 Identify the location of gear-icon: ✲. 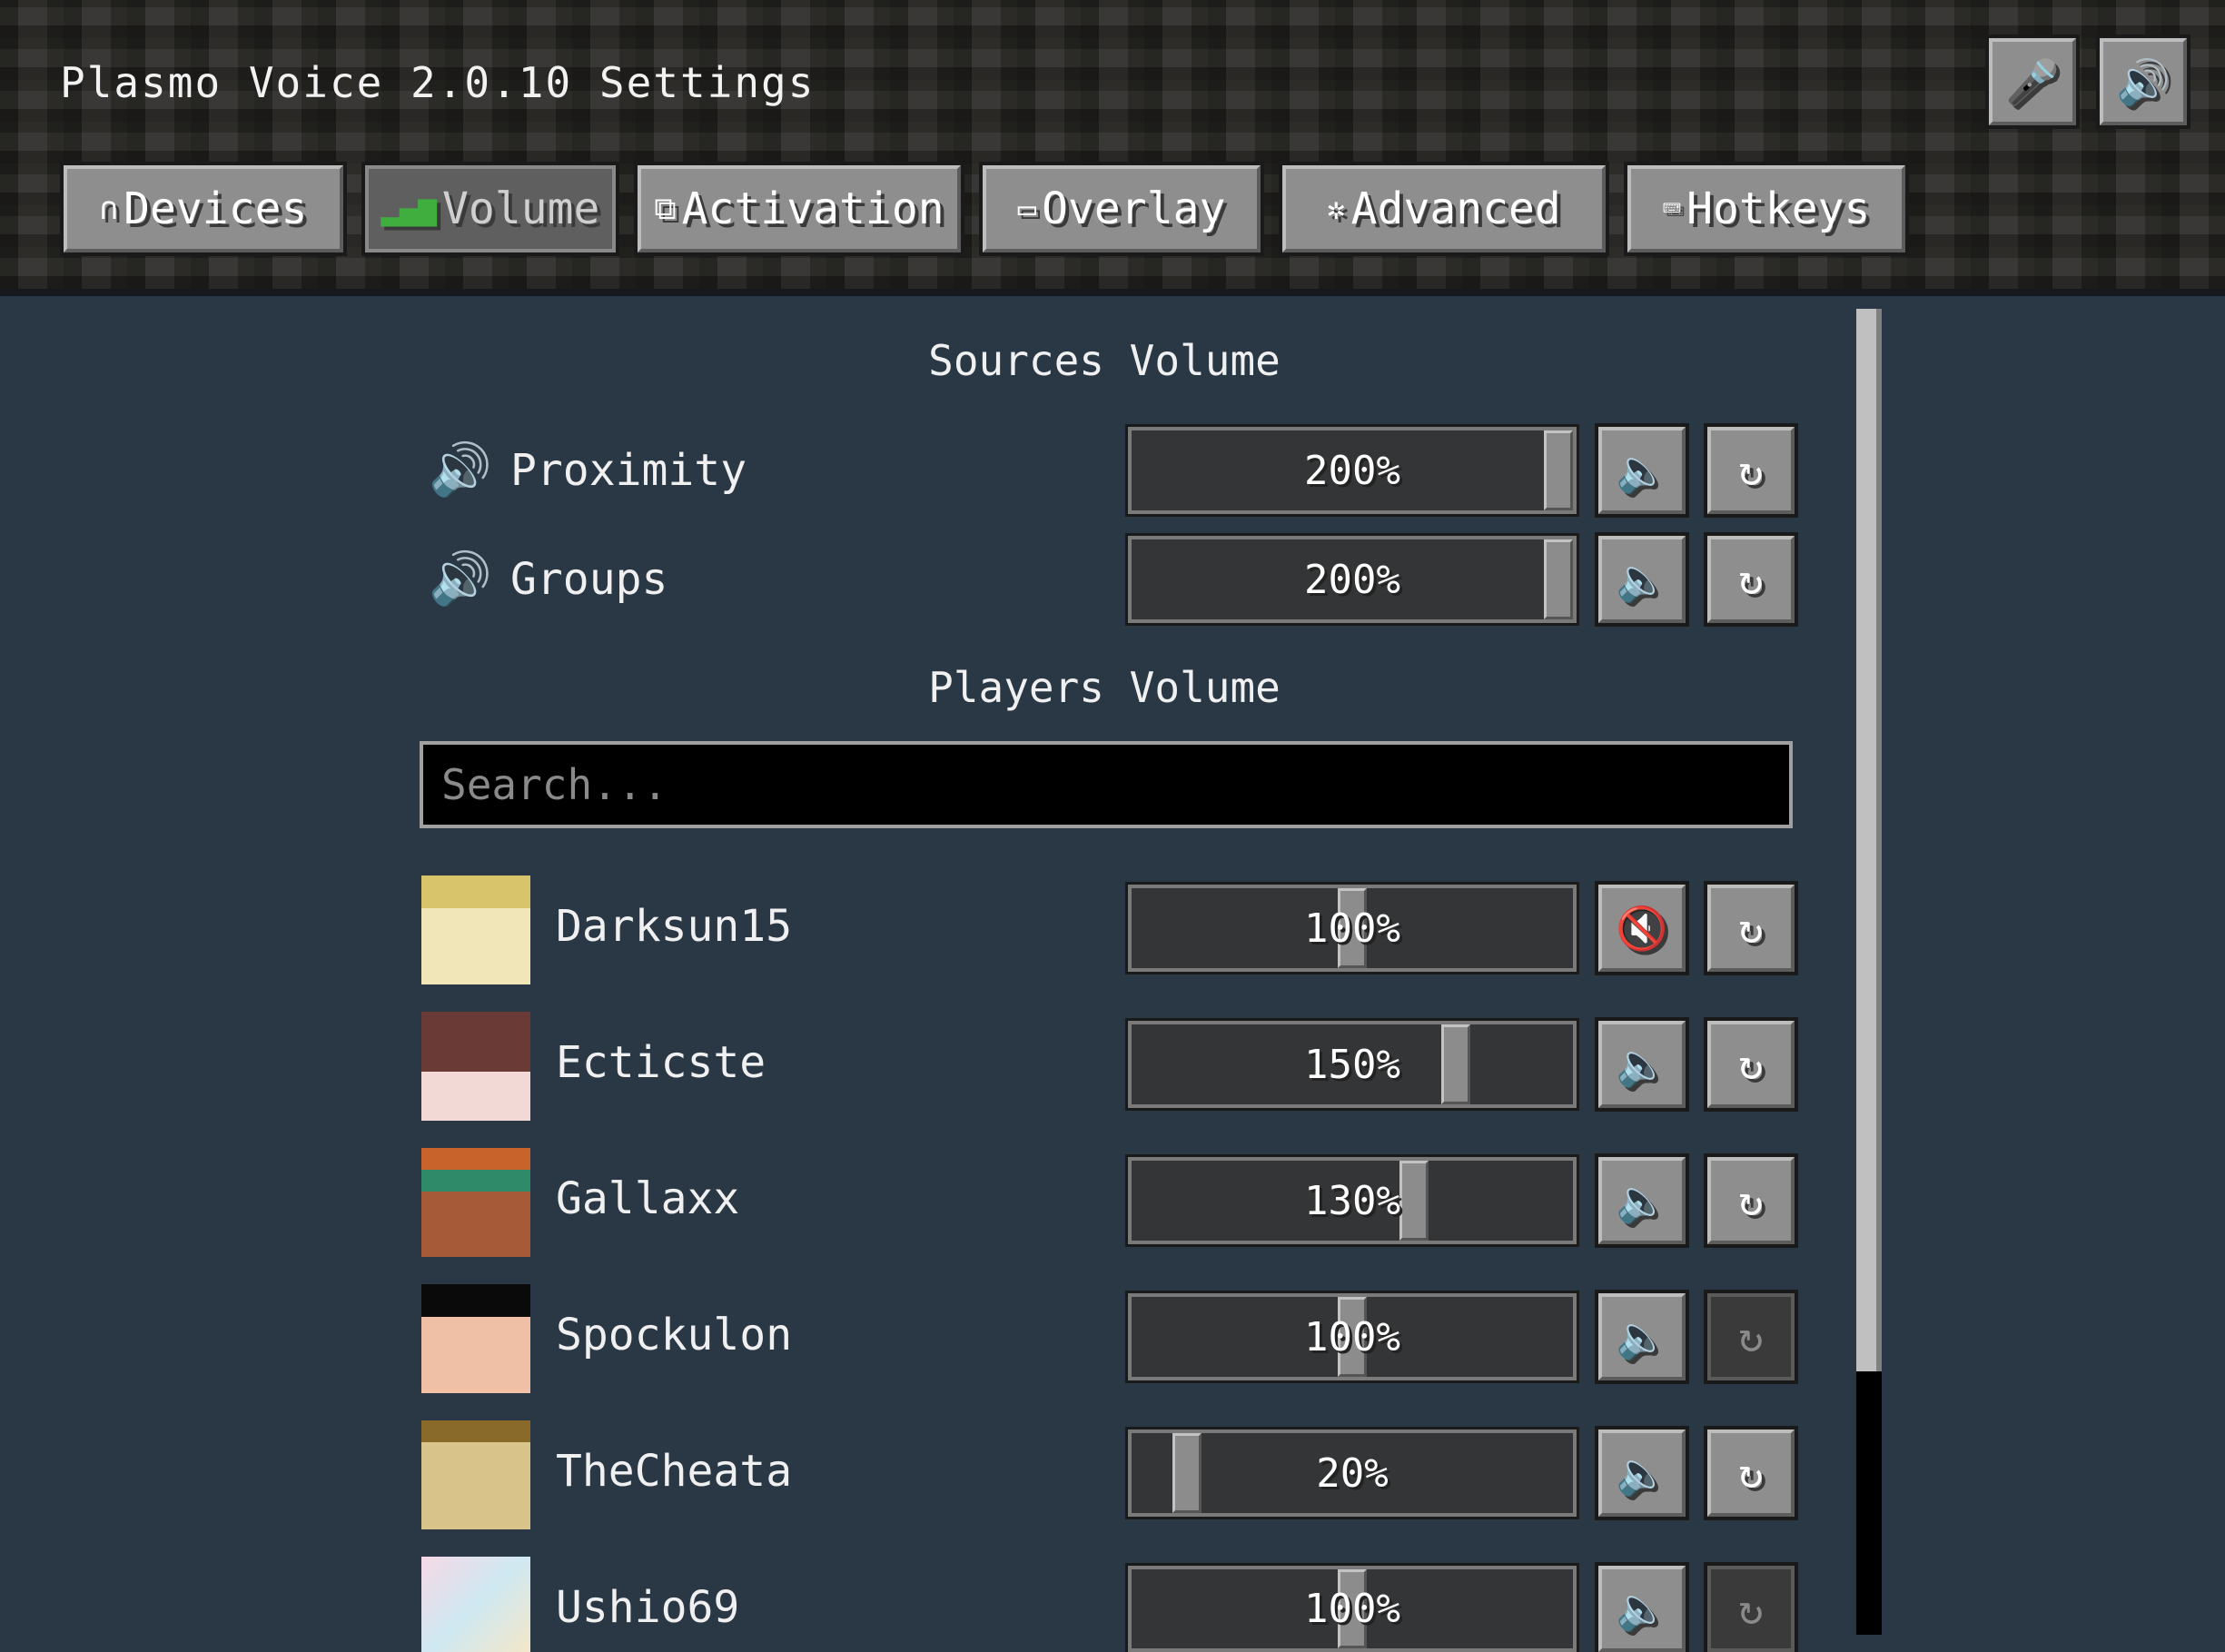
(1336, 209).